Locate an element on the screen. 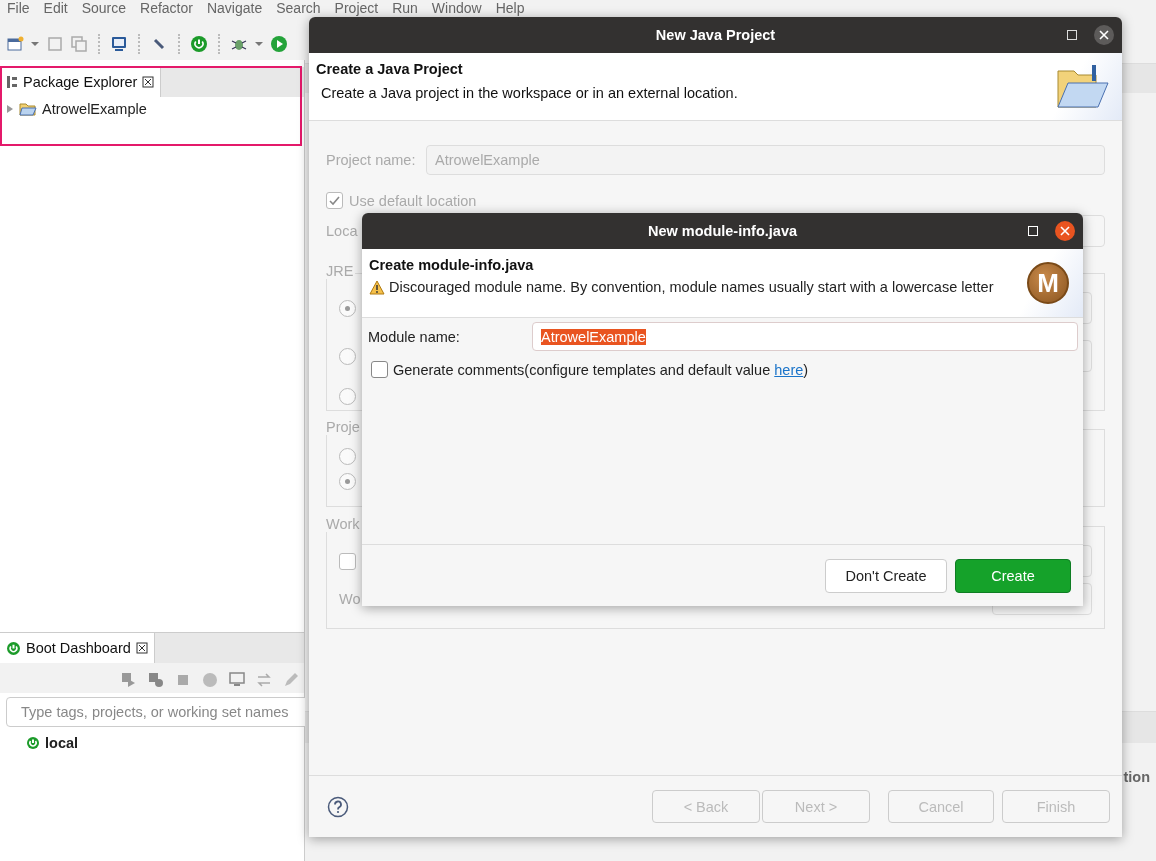 This screenshot has width=1156, height=861. monitor-icon is located at coordinates (119, 44).